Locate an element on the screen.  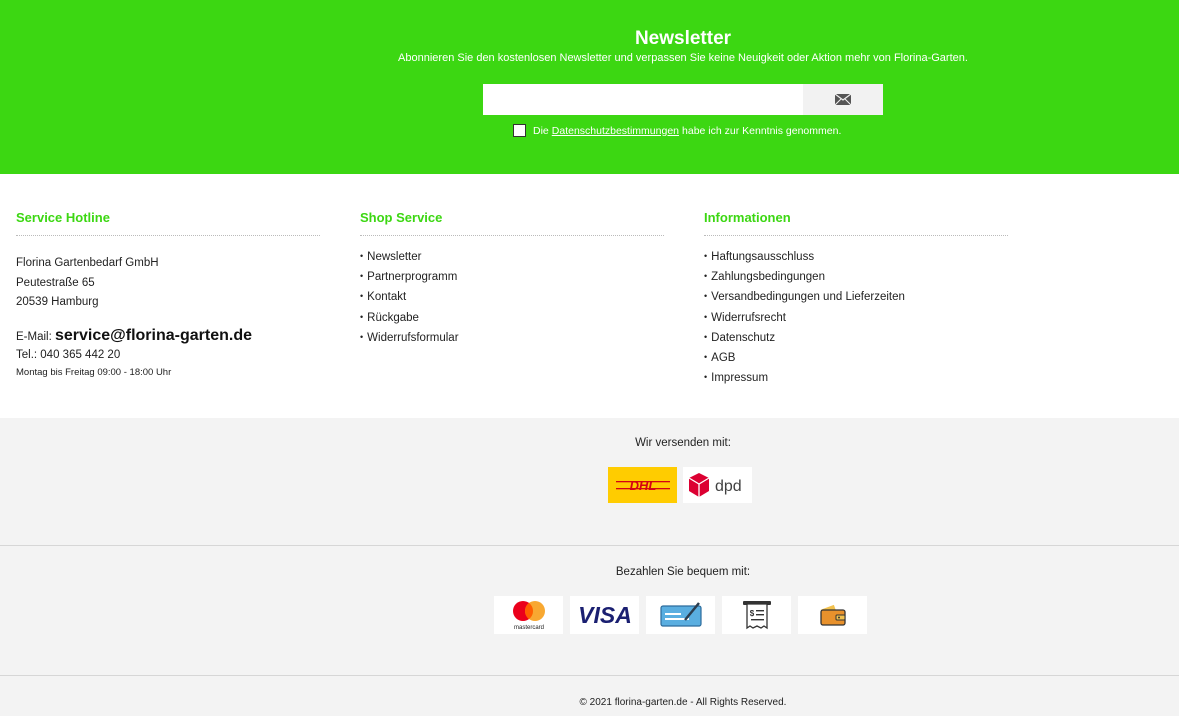
shop-service-link-newsletter: Newsletter is located at coordinates (512, 257).